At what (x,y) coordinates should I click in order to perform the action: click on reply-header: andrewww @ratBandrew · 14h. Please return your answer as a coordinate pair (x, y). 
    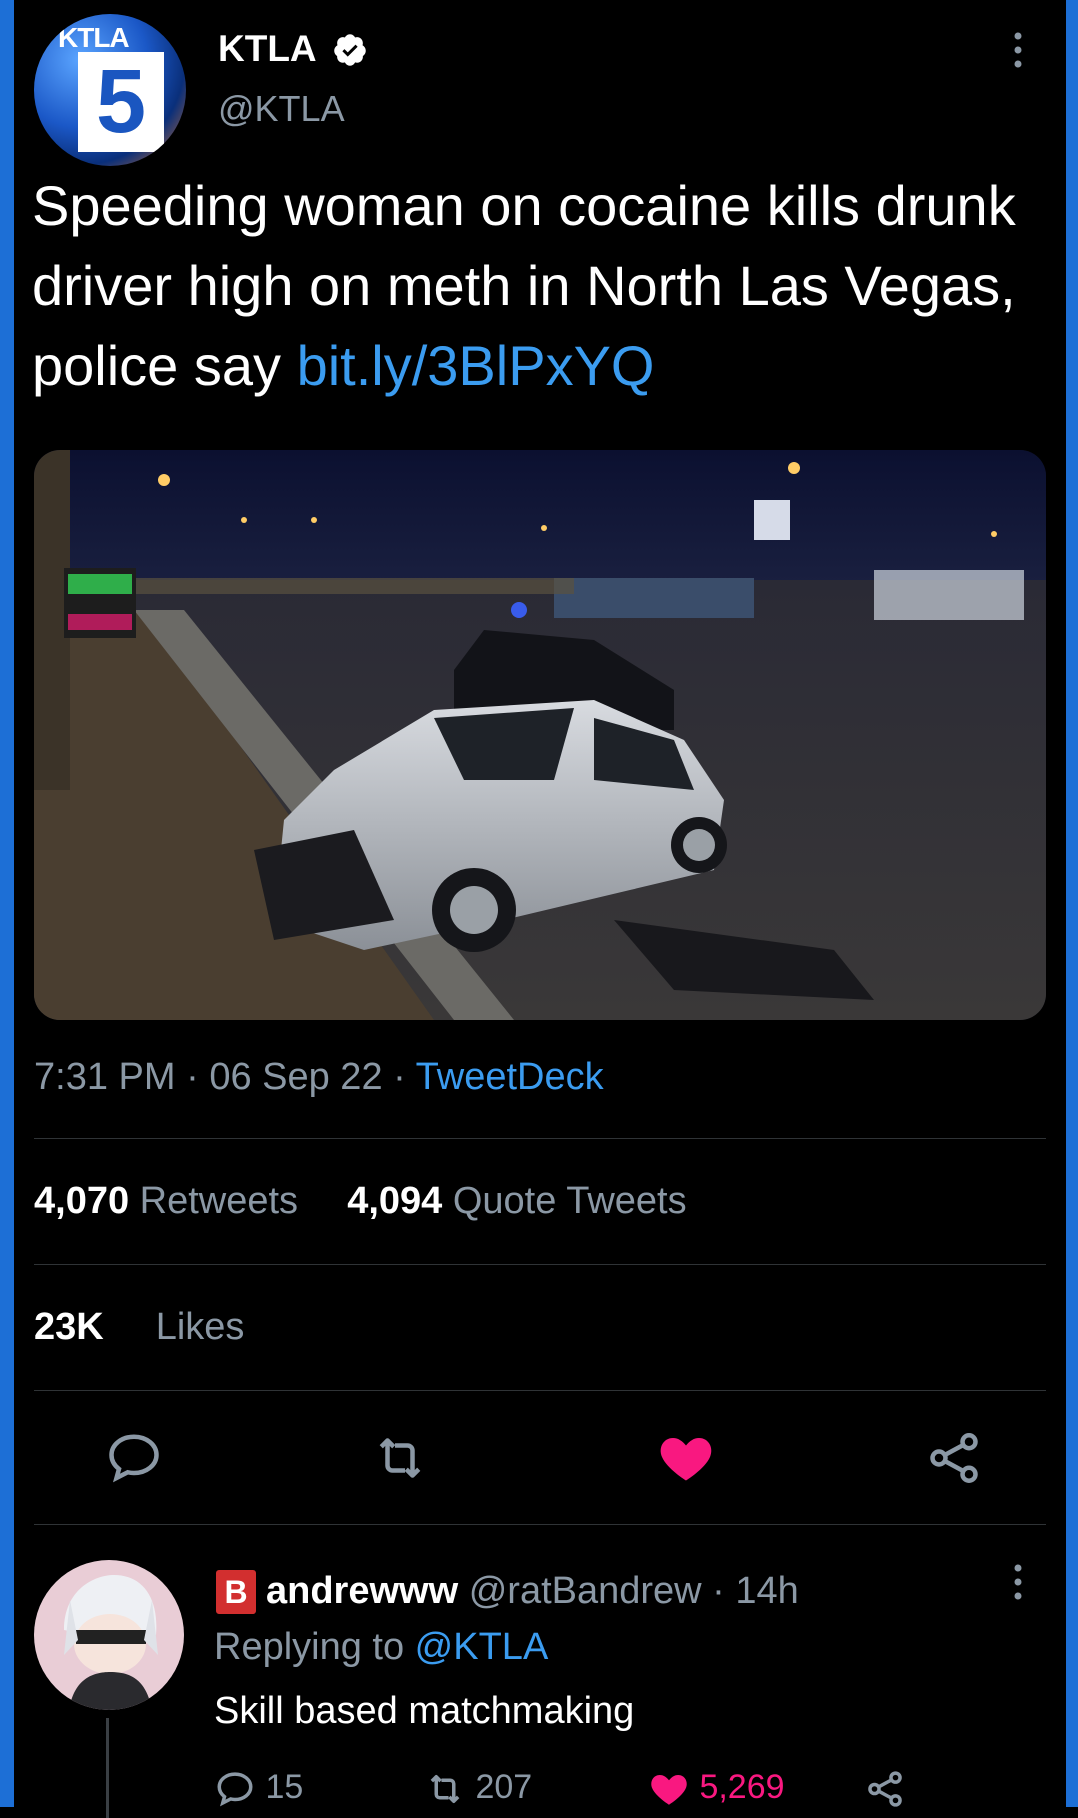
    Looking at the image, I should click on (532, 1591).